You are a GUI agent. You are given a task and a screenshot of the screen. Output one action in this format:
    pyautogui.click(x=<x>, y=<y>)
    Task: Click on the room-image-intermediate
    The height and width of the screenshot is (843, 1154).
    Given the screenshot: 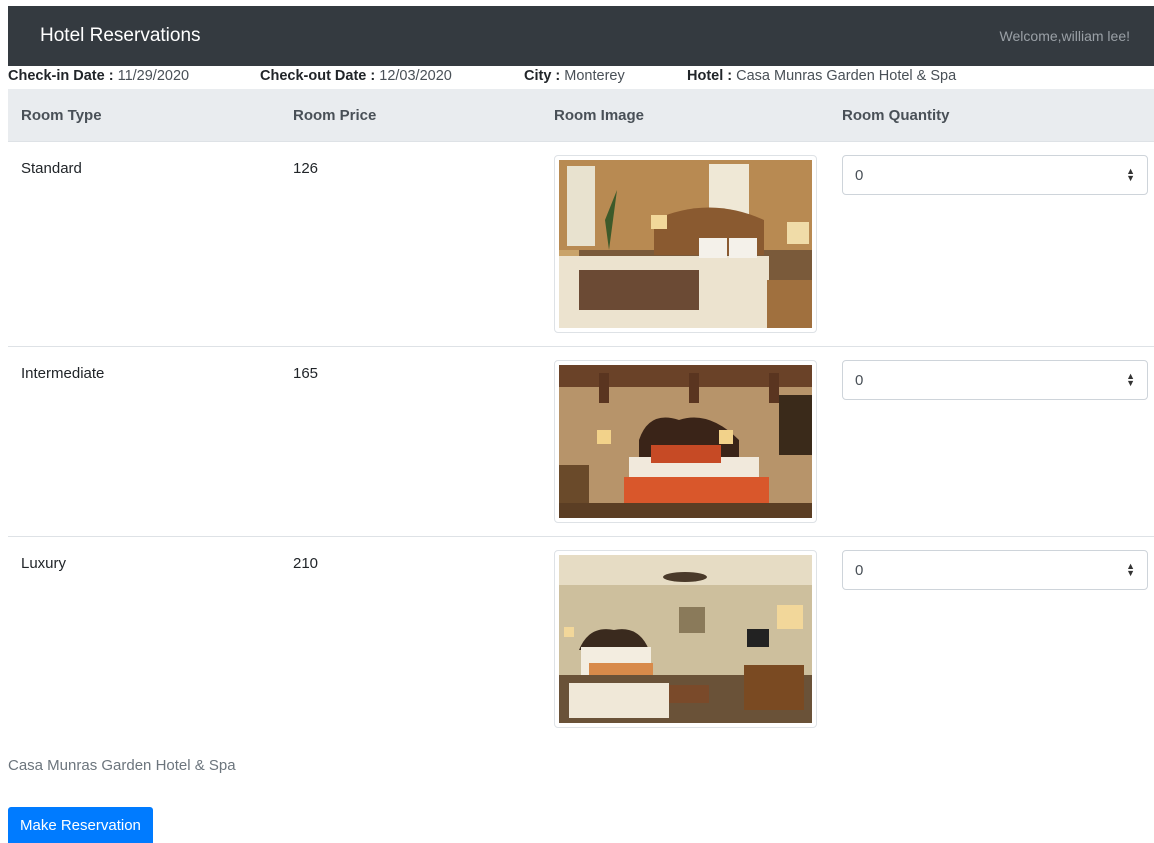 What is the action you would take?
    pyautogui.click(x=685, y=441)
    